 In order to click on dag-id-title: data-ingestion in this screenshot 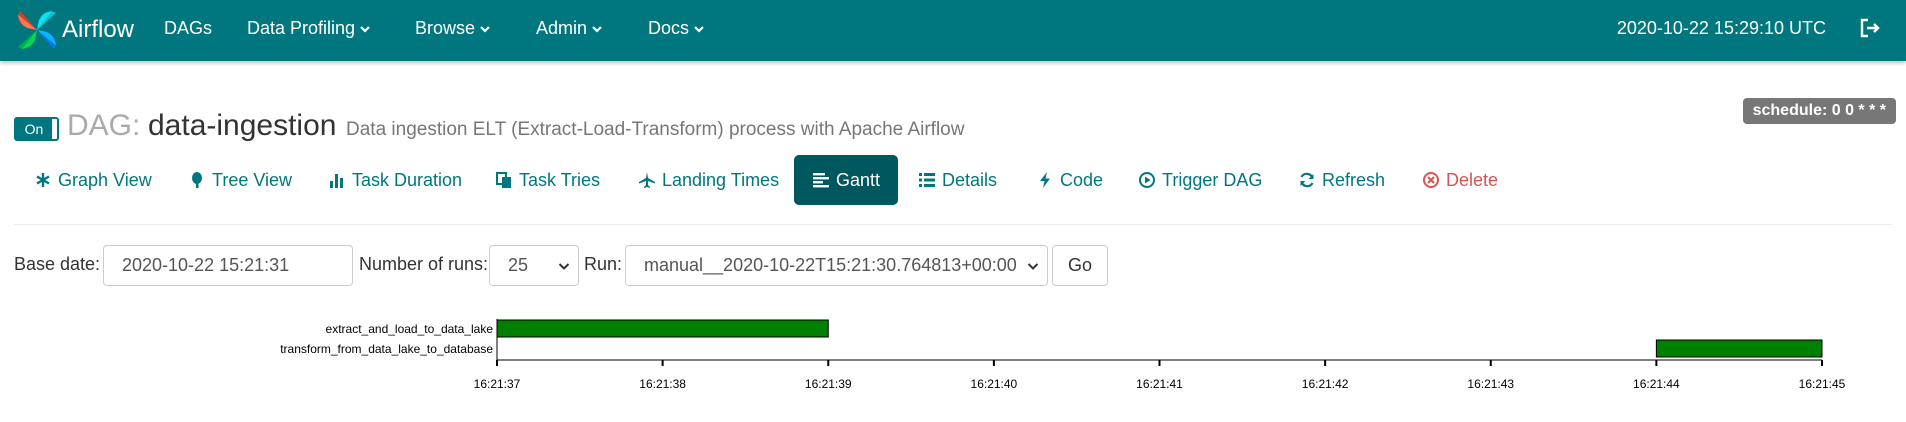, I will do `click(242, 125)`.